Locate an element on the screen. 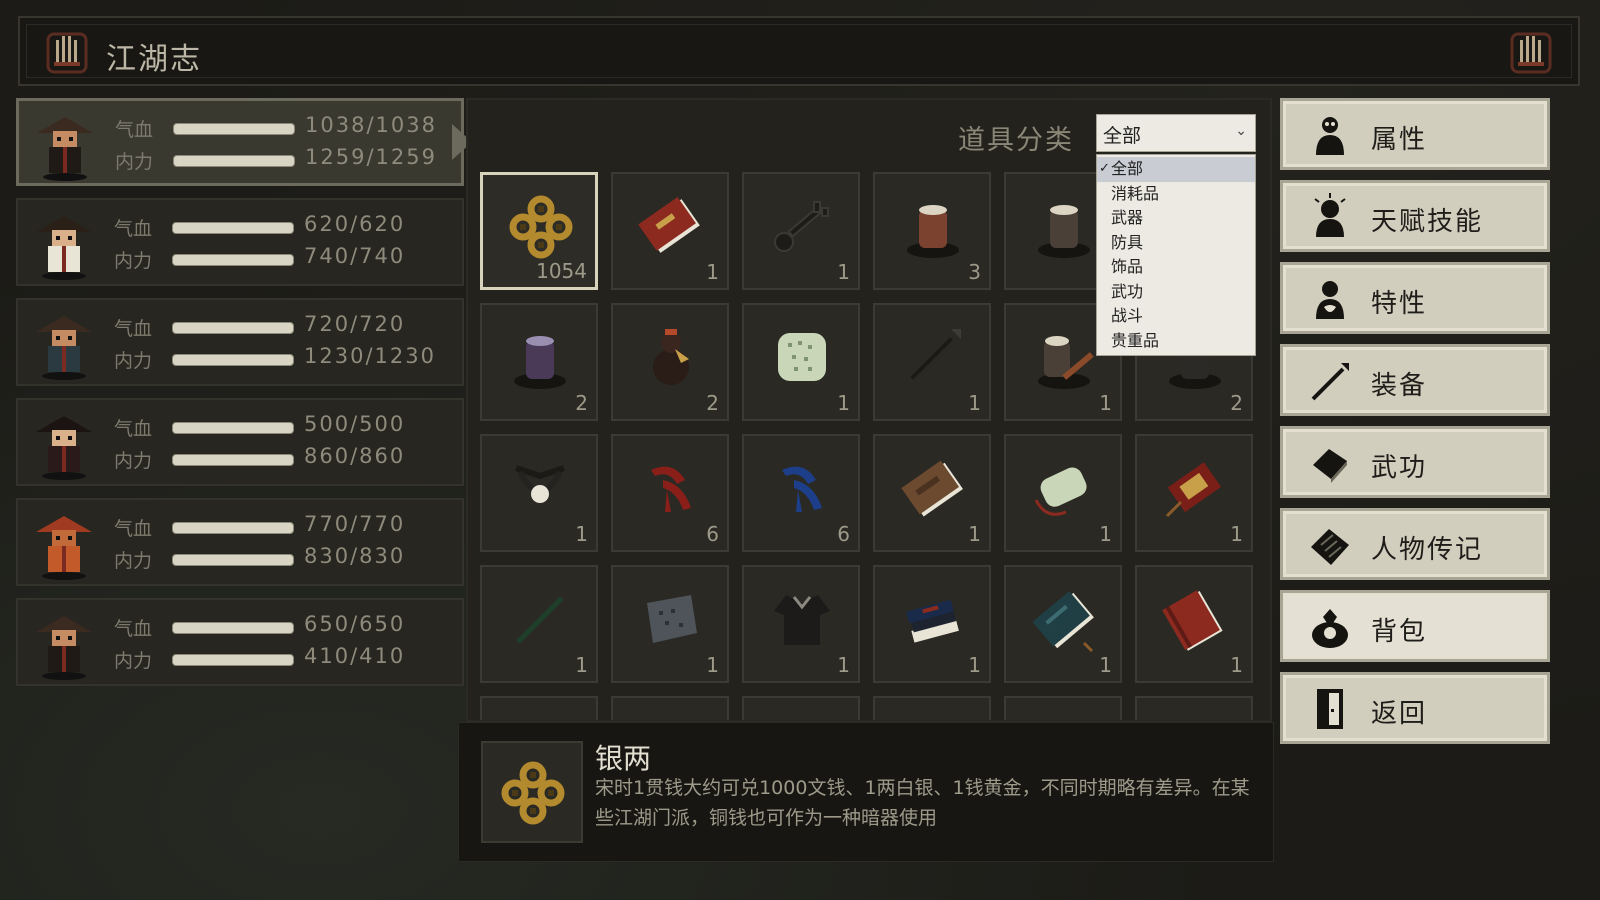  hp-value: 720/720 is located at coordinates (355, 324).